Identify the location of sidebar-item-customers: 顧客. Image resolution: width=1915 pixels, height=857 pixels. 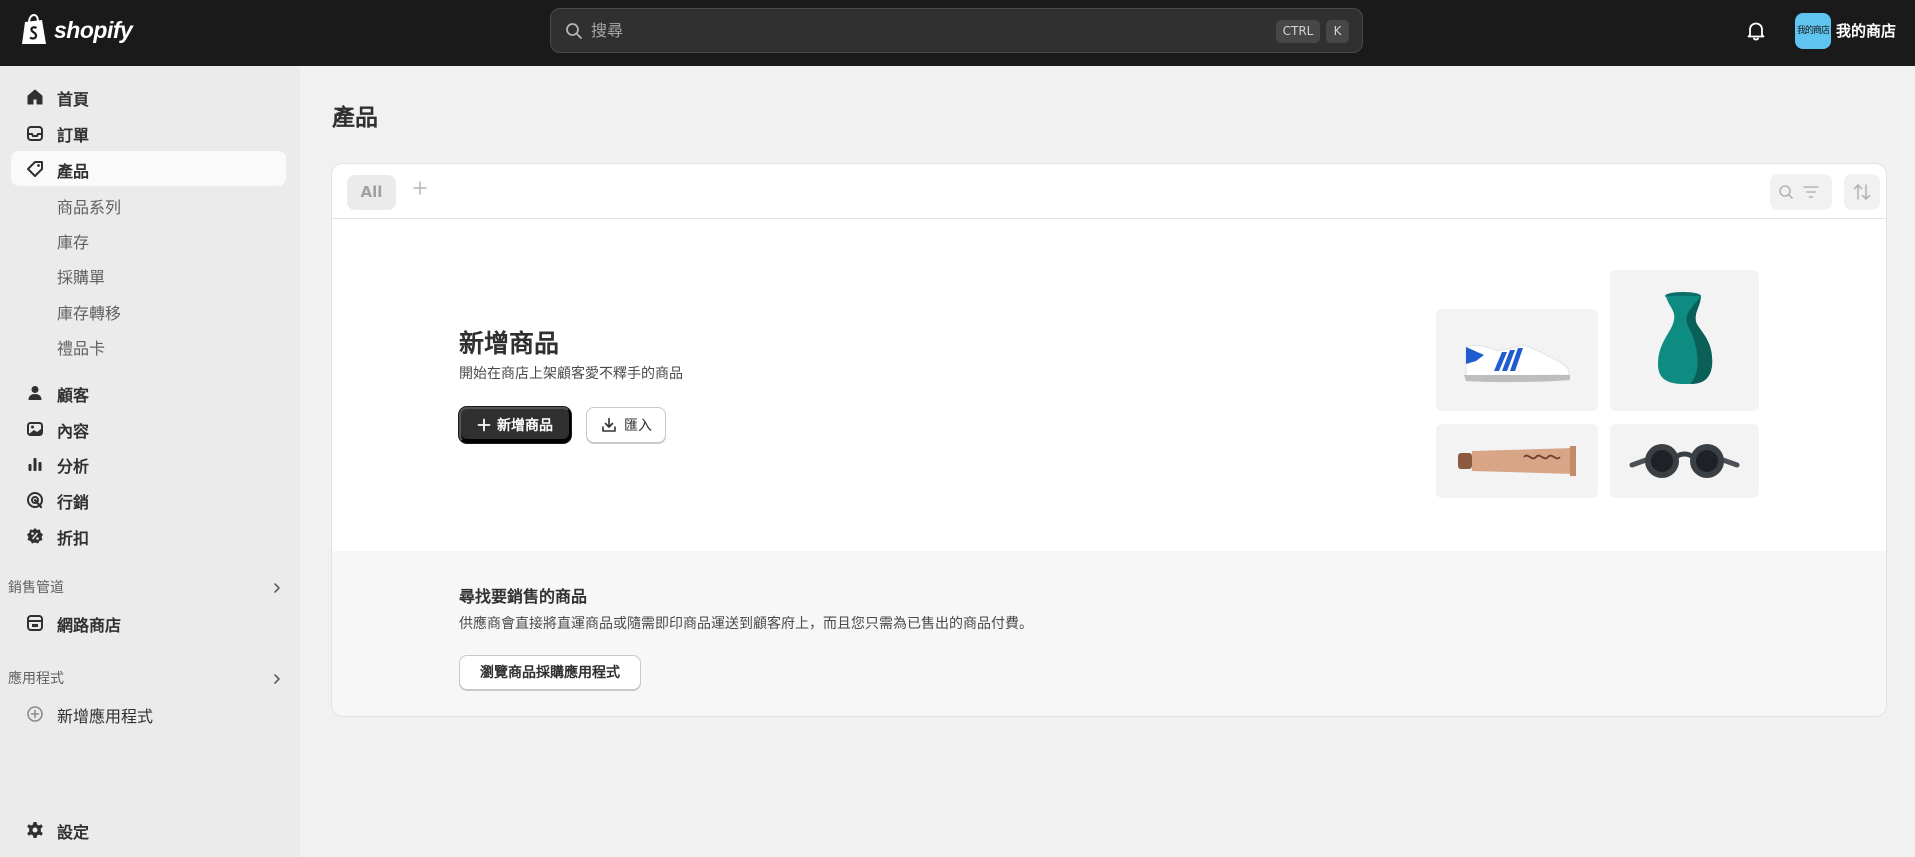
(148, 392).